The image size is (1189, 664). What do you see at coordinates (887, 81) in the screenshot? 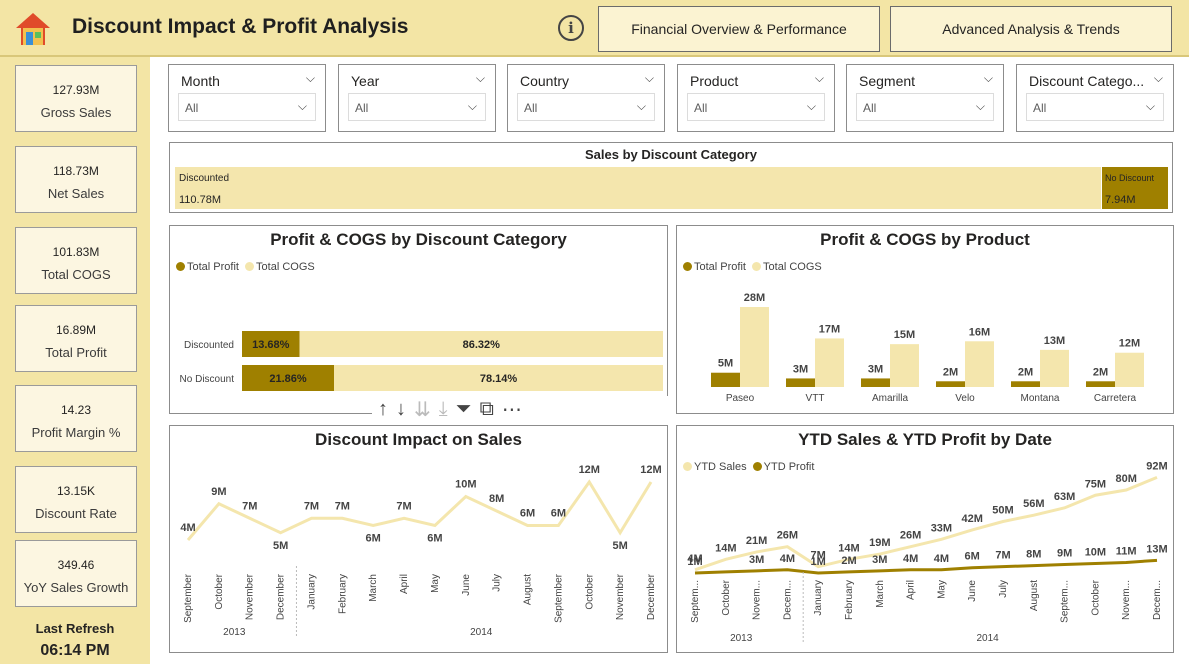
I see `slicer-title: Segment` at bounding box center [887, 81].